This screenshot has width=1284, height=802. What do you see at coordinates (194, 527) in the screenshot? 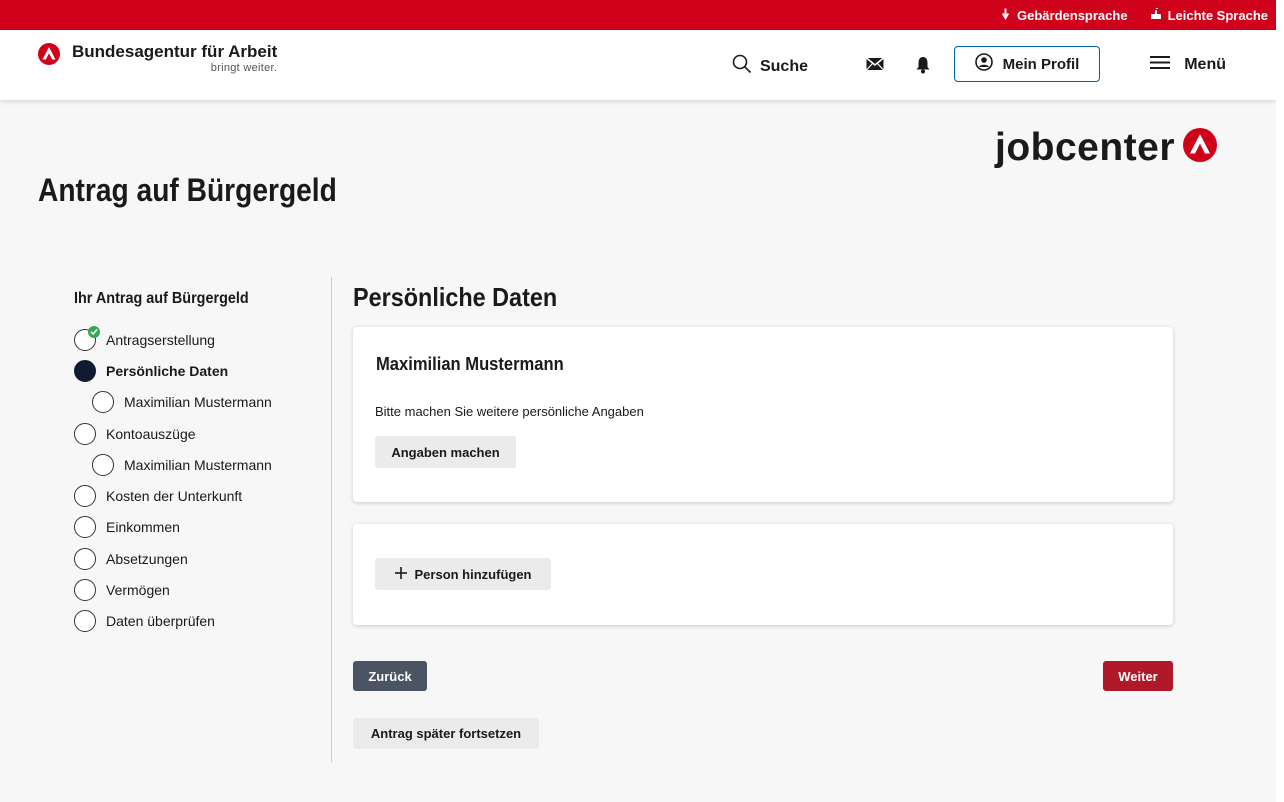
I see `sidebar-step: Einkommen` at bounding box center [194, 527].